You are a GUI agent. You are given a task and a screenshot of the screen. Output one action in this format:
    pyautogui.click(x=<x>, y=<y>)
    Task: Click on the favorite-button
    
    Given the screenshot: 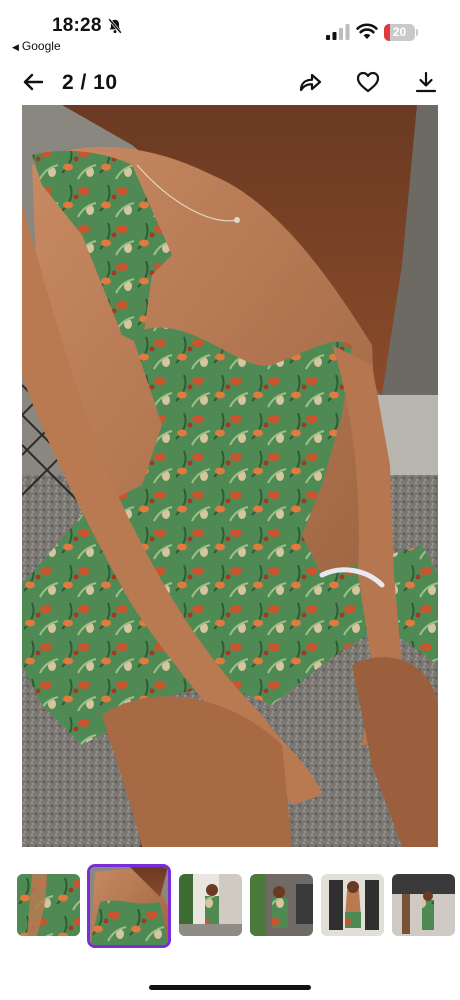 What is the action you would take?
    pyautogui.click(x=368, y=82)
    